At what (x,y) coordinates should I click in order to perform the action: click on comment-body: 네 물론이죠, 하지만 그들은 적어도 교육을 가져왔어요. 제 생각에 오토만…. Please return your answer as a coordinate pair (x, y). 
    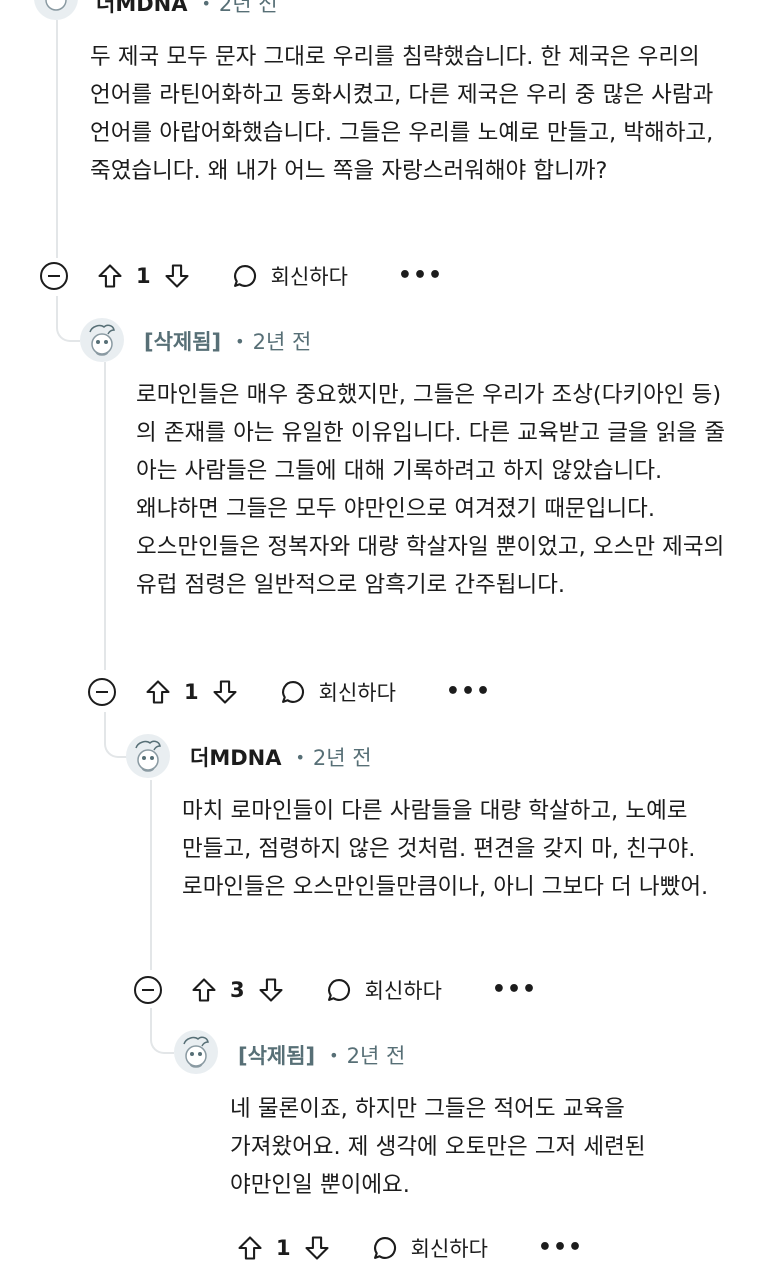
    Looking at the image, I should click on (438, 1147).